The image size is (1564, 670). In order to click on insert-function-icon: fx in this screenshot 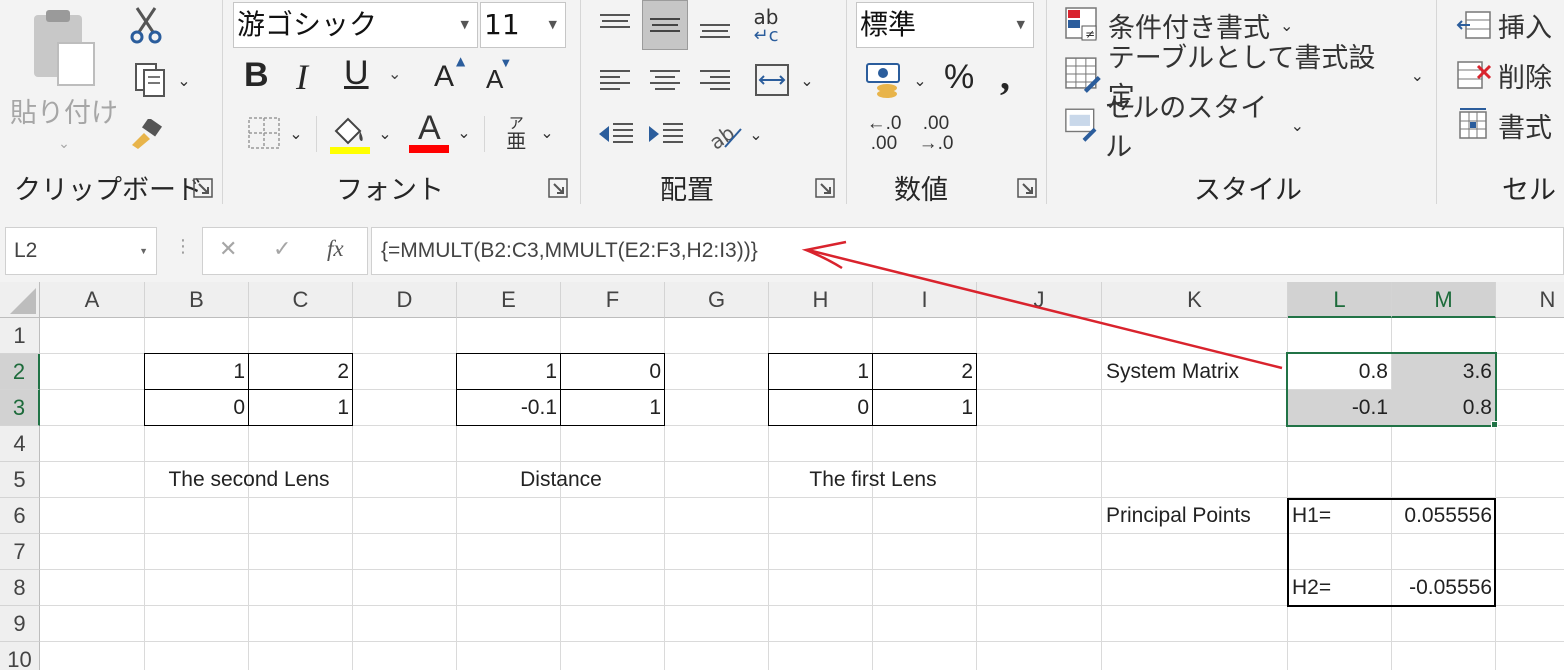, I will do `click(335, 249)`.